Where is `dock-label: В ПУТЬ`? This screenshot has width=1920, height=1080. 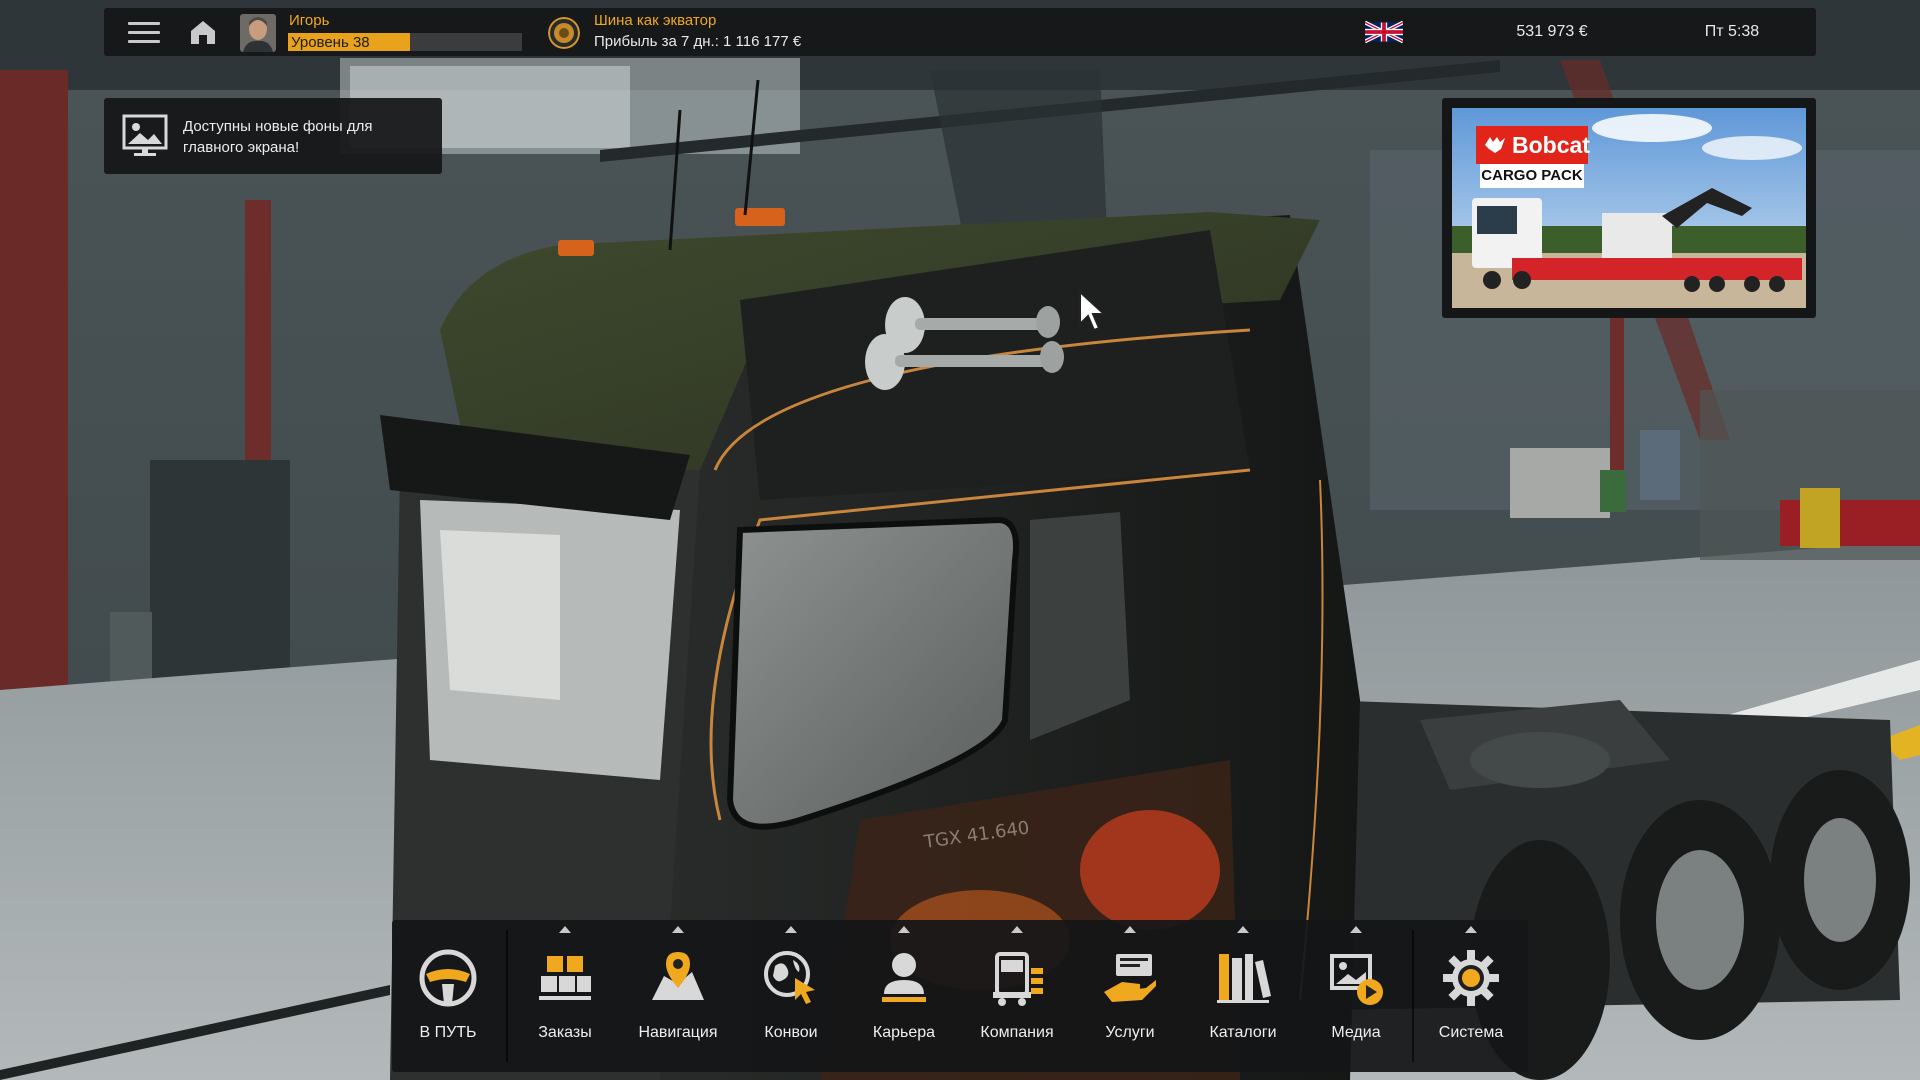 dock-label: В ПУТЬ is located at coordinates (448, 1032).